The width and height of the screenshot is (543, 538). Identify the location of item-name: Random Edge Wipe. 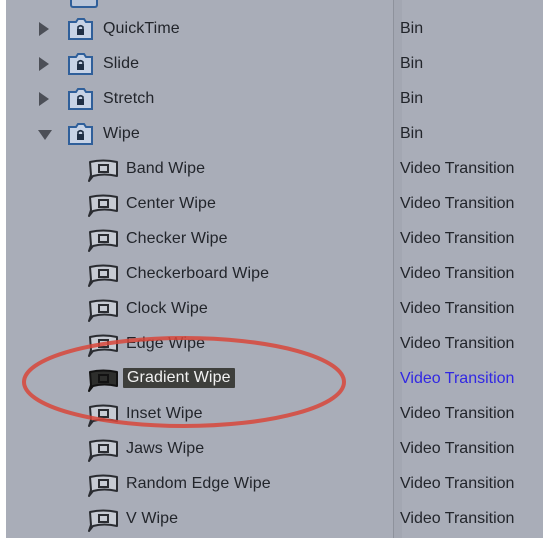
(198, 484).